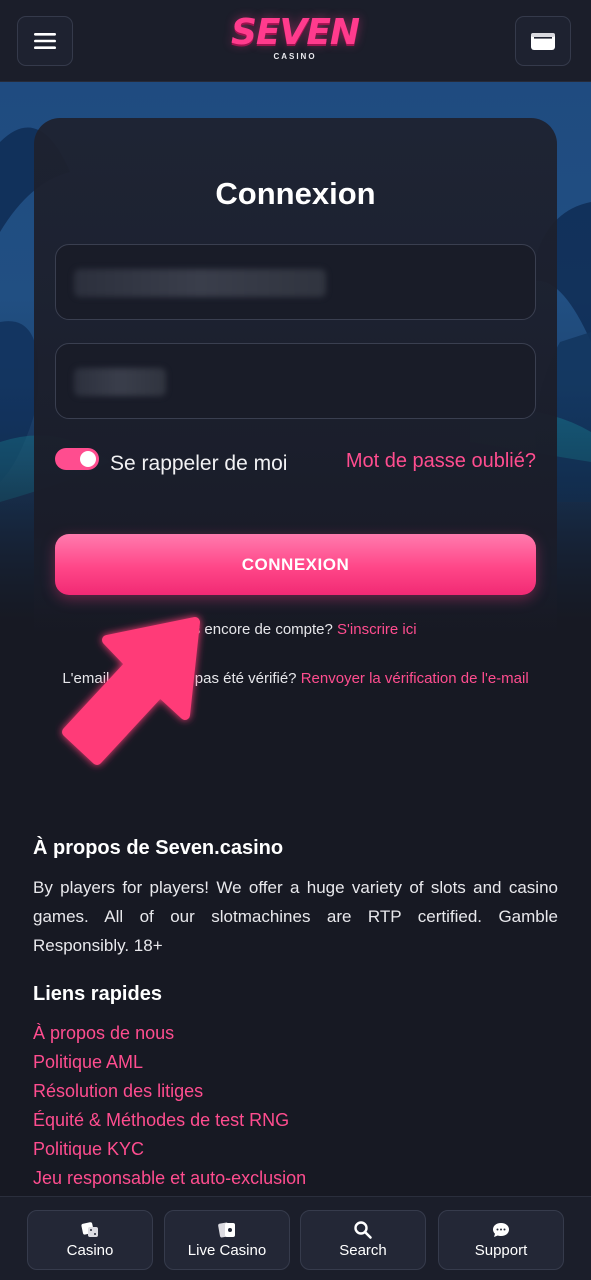 The height and width of the screenshot is (1280, 591). What do you see at coordinates (501, 1250) in the screenshot?
I see `nav-support-label: Support` at bounding box center [501, 1250].